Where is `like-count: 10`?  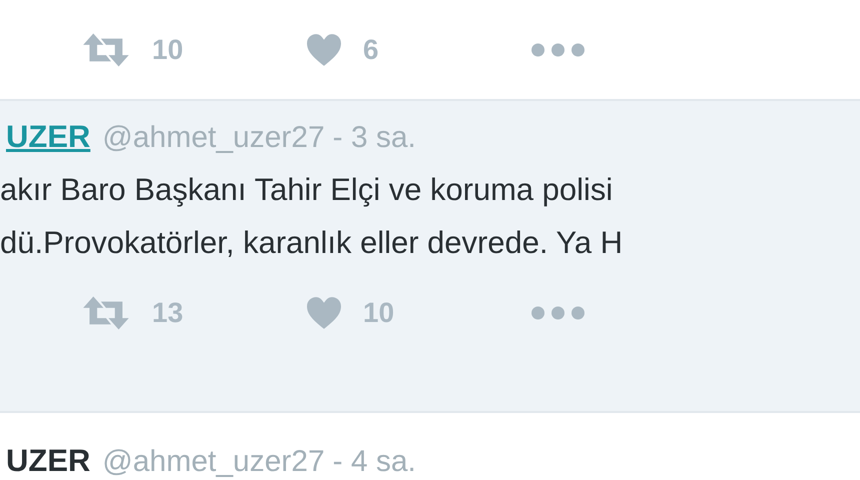
like-count: 10 is located at coordinates (378, 313).